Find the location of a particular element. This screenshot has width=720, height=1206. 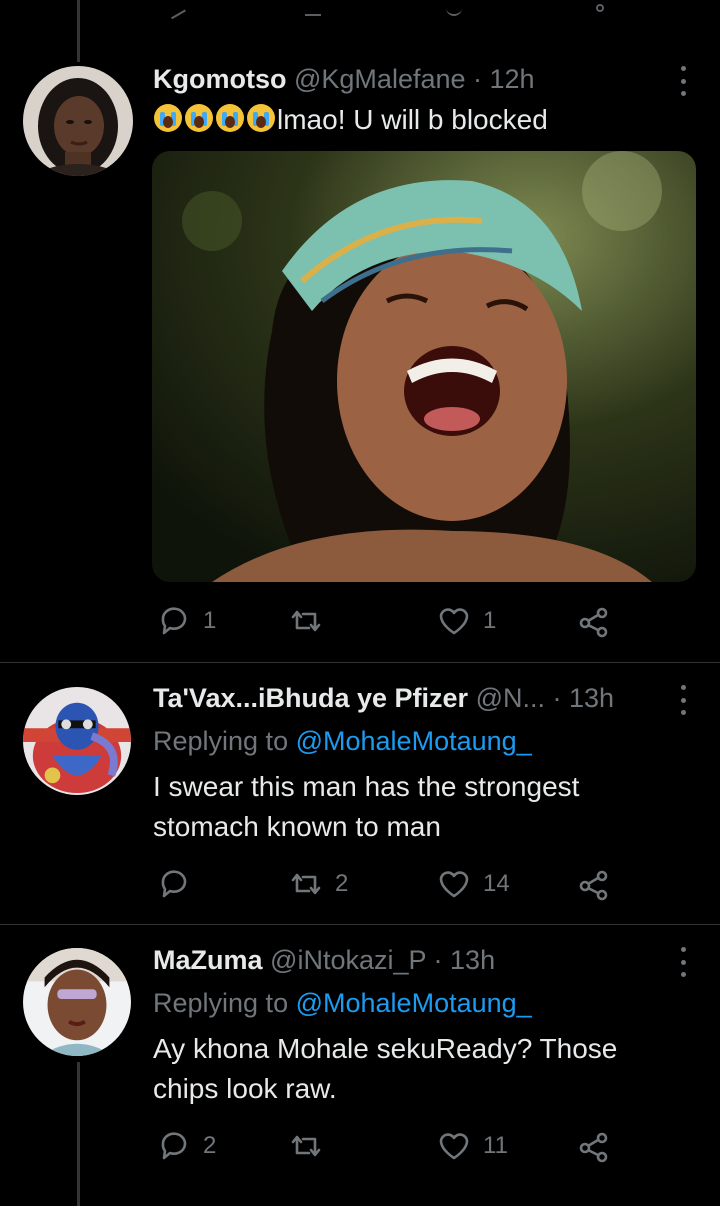

like-count: 14 is located at coordinates (496, 883).